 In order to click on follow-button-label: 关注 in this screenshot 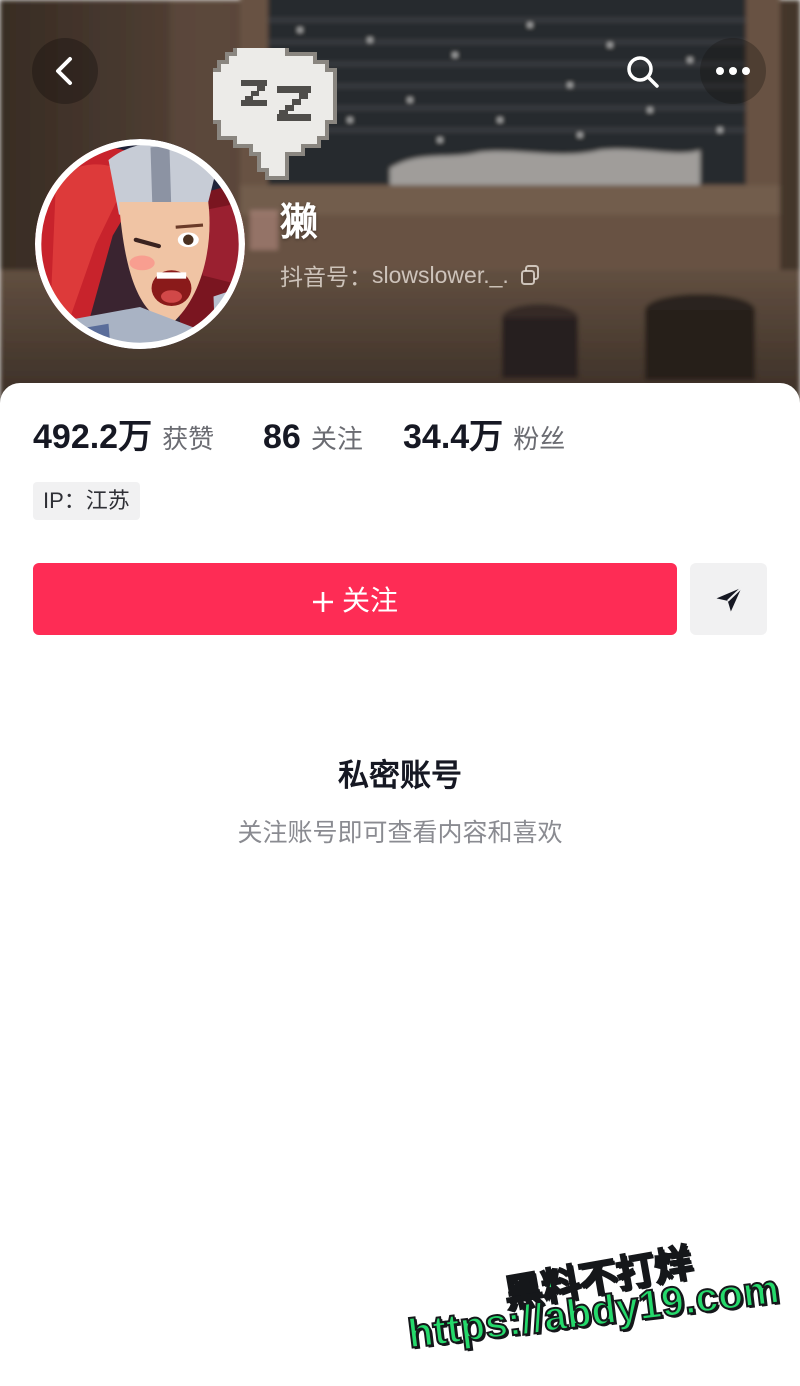, I will do `click(369, 600)`.